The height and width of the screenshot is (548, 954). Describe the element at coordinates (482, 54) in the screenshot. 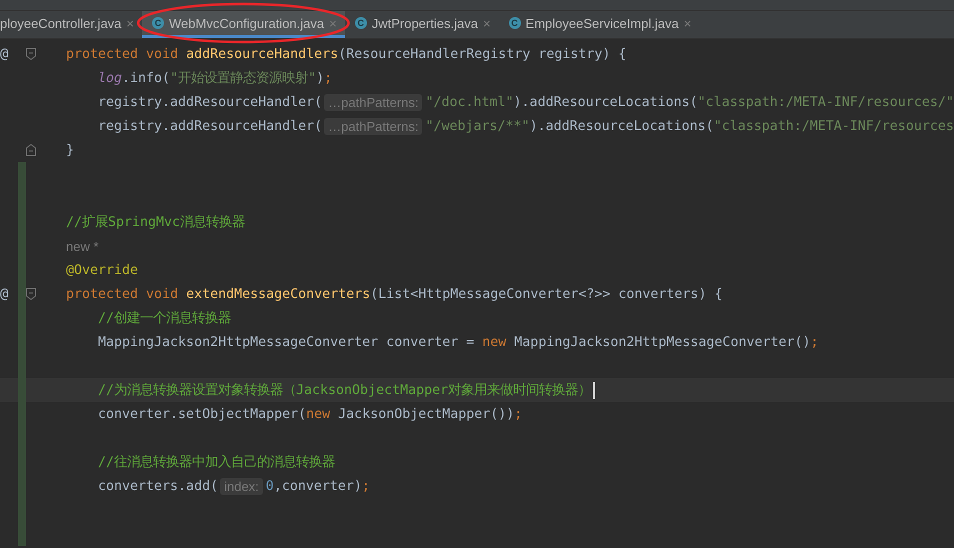

I see `code-token: (ResourceHandlerRegistry registry) {` at that location.